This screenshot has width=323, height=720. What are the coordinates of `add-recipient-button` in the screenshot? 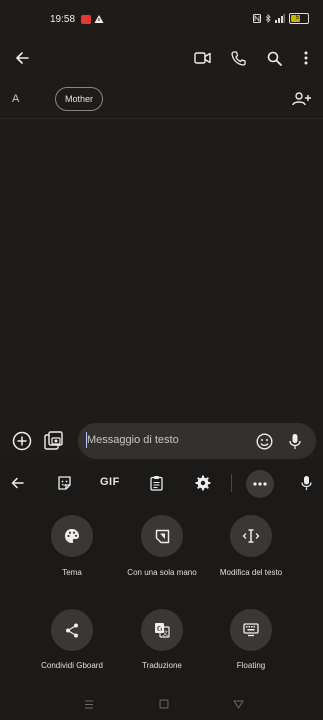 It's located at (302, 99).